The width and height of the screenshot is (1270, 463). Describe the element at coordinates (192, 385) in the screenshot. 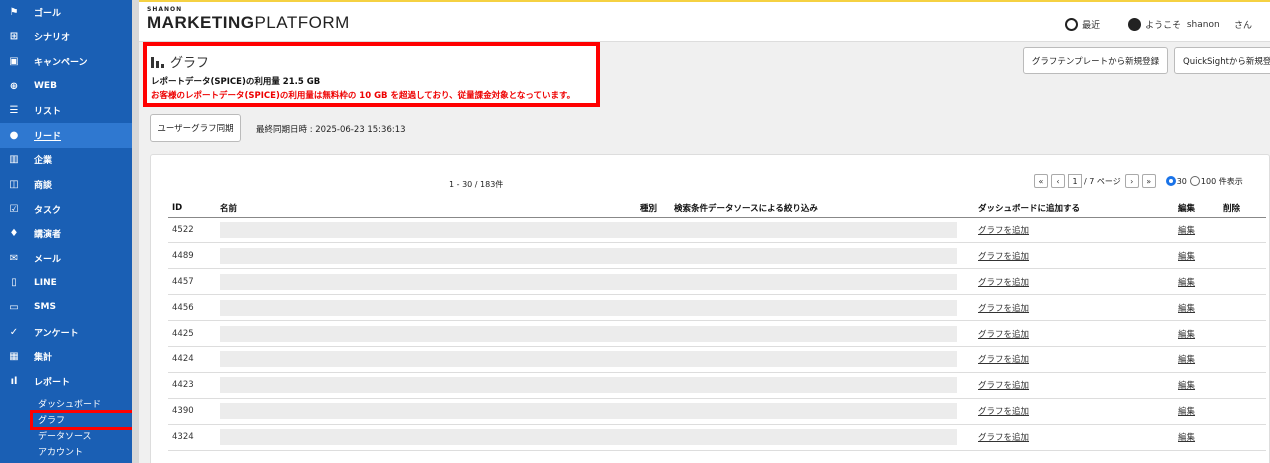

I see `row-id: 4423` at that location.